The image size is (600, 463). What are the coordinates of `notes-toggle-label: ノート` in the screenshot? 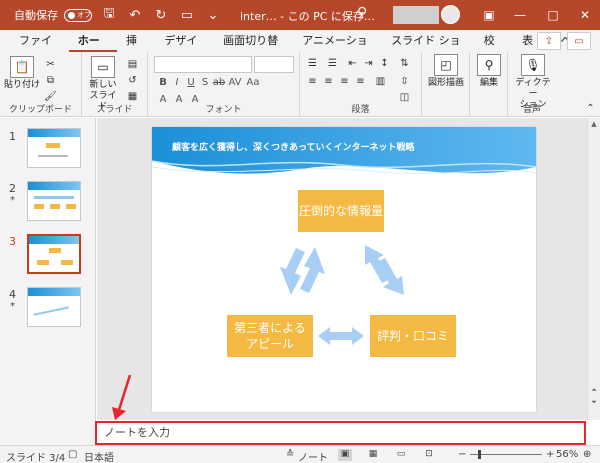 It's located at (313, 456).